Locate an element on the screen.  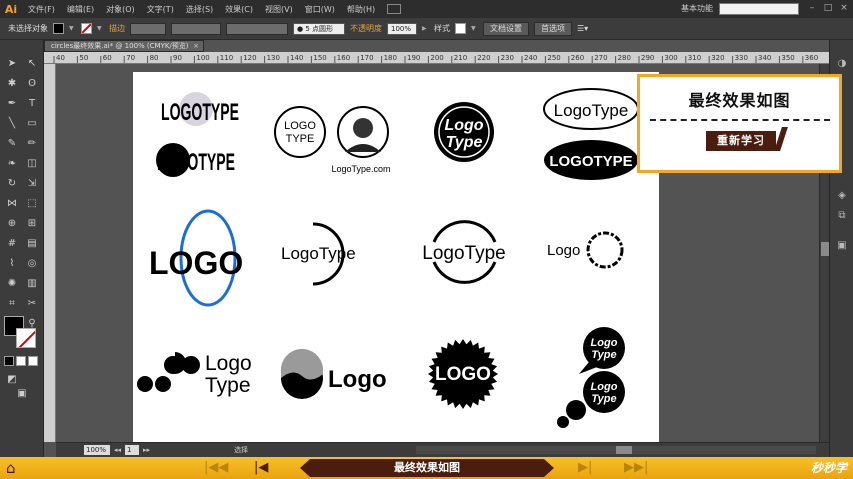
horizontal-scrollbar is located at coordinates (616, 450).